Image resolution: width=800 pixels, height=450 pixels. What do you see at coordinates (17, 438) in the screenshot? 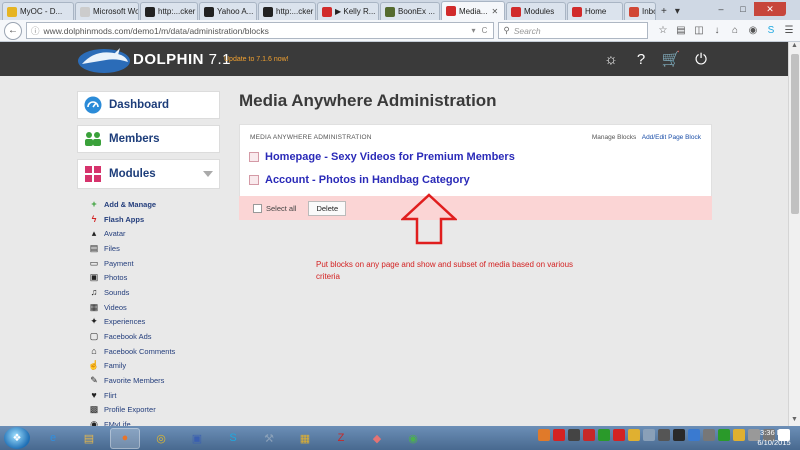
I see `start-button: ❖` at bounding box center [17, 438].